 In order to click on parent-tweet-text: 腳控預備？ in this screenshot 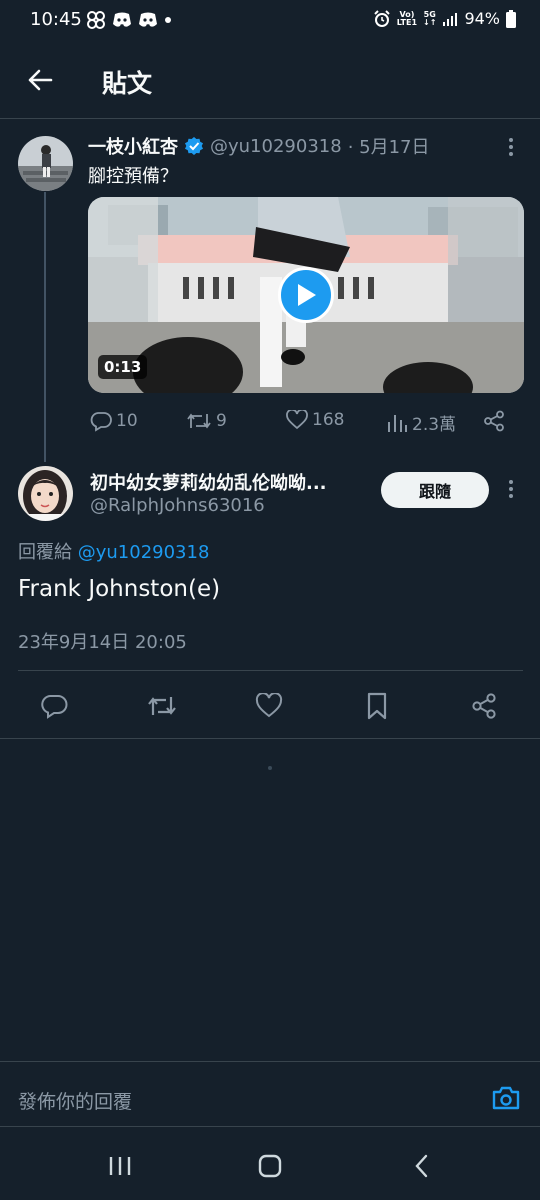, I will do `click(133, 176)`.